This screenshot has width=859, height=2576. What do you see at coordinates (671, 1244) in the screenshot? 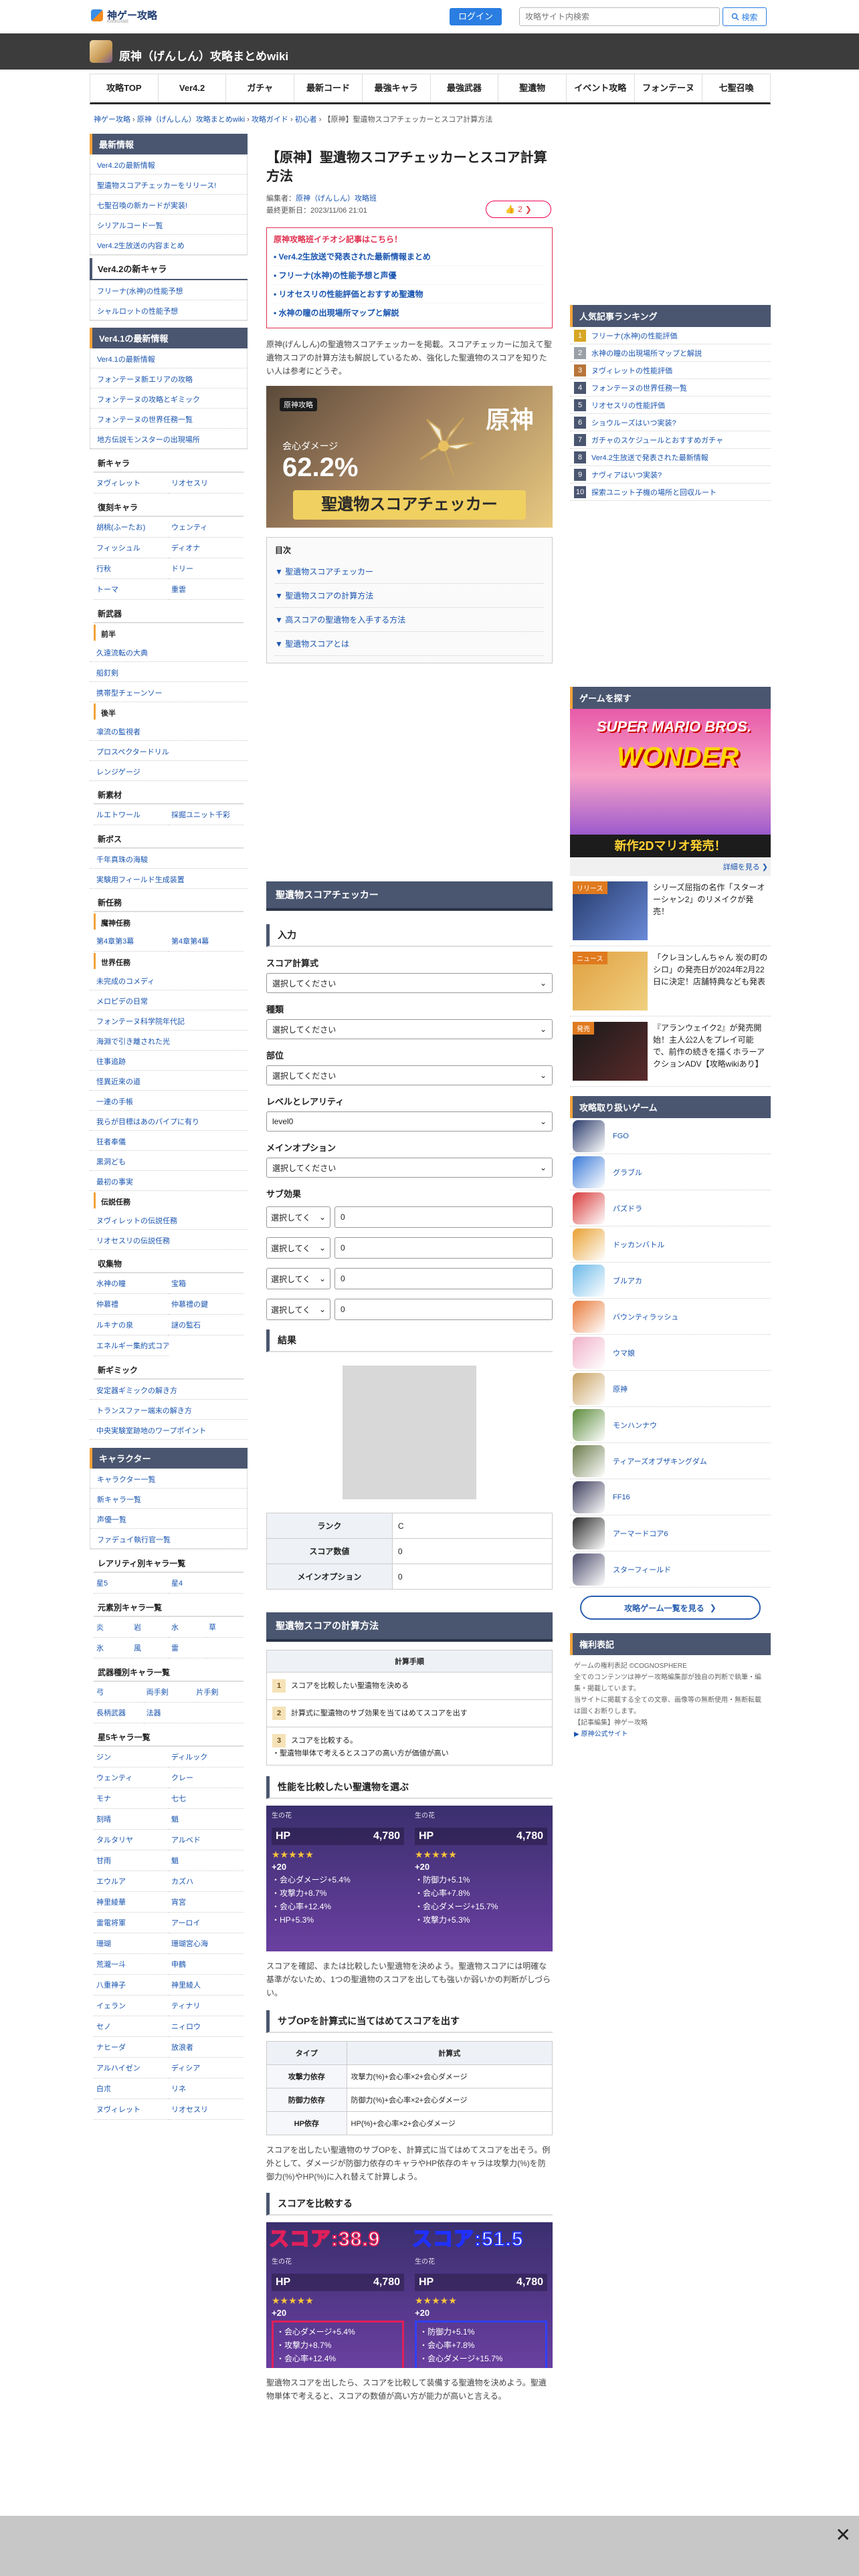
I see `game-item: ドッカンバトル` at bounding box center [671, 1244].